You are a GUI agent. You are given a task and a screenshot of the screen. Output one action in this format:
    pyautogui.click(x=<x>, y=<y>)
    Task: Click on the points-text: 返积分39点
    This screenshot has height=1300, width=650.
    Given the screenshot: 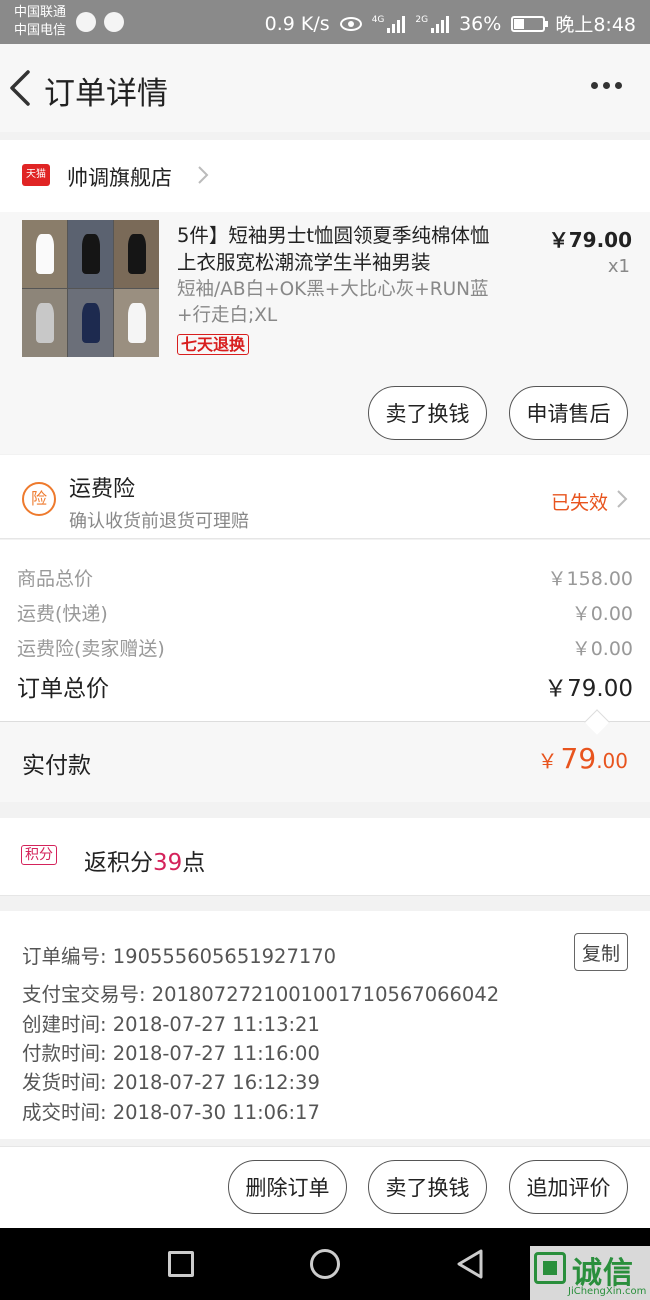 What is the action you would take?
    pyautogui.click(x=145, y=863)
    